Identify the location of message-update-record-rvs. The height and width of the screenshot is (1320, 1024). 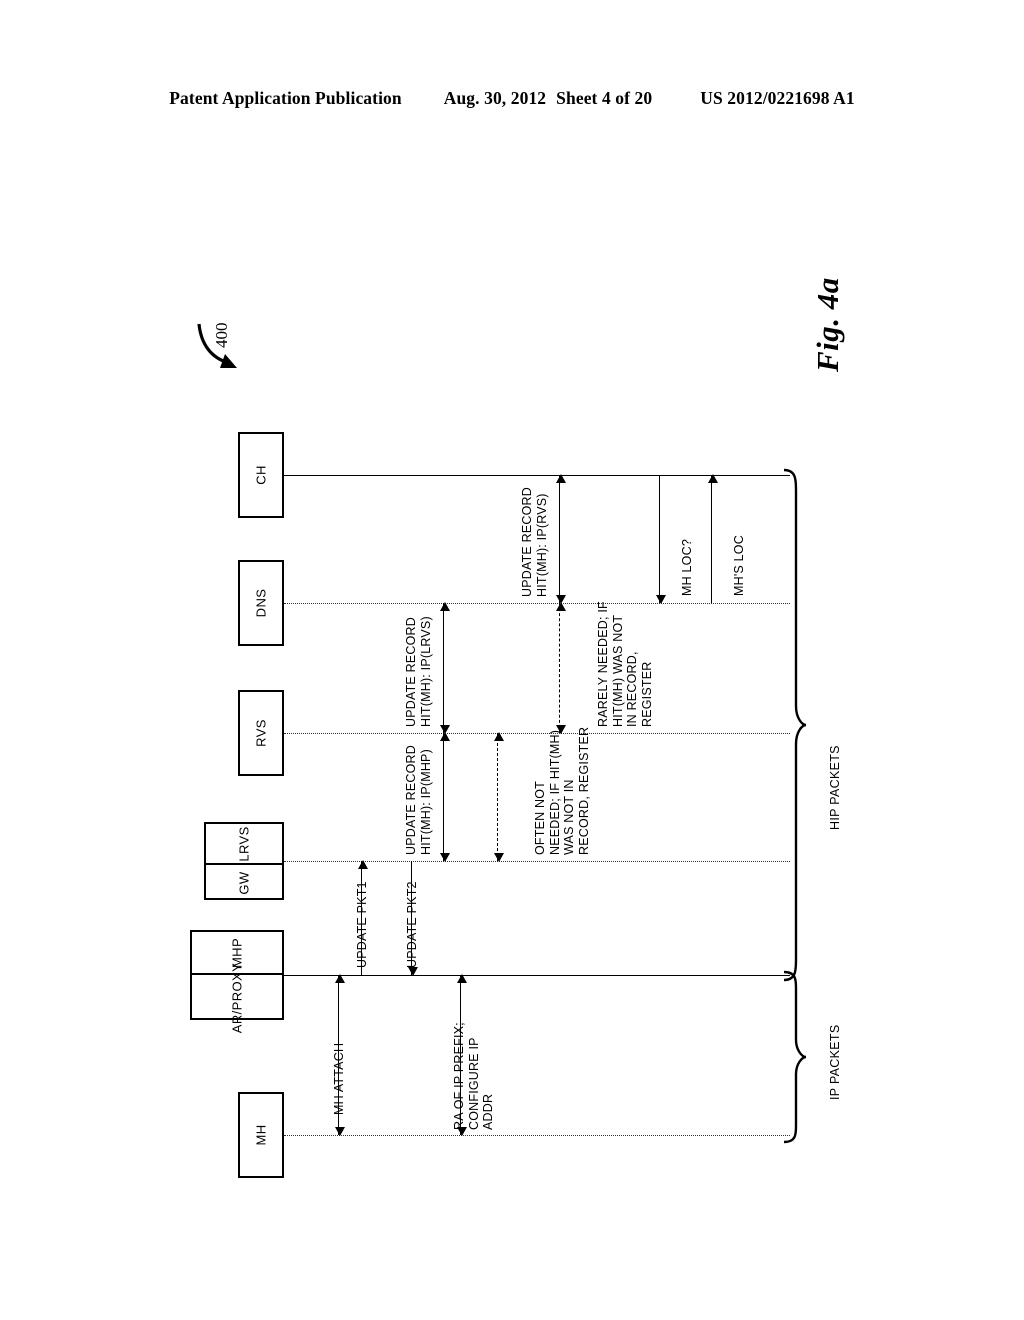
(560, 539).